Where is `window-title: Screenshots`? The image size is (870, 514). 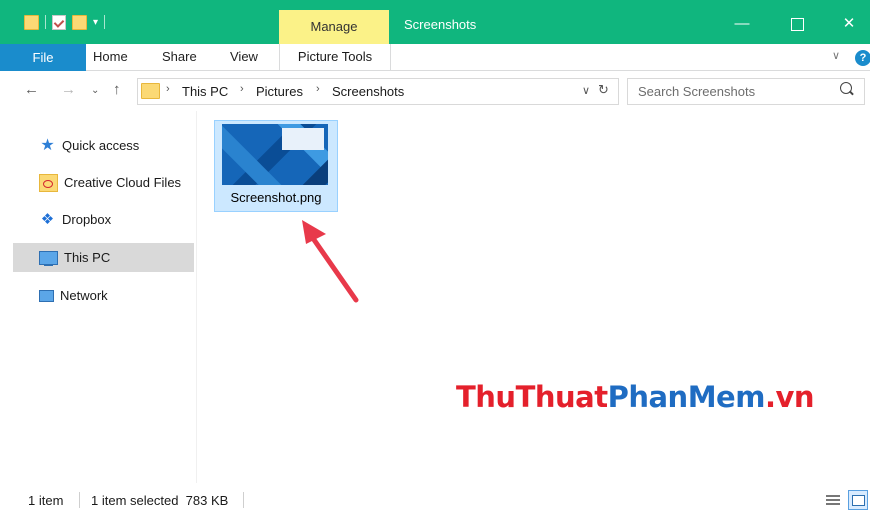
window-title: Screenshots is located at coordinates (440, 24).